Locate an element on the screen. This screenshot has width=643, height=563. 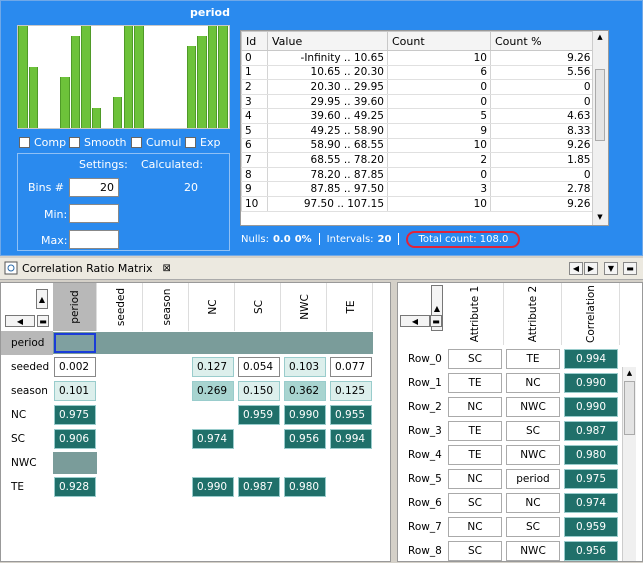
matrix-cell: 0.955 is located at coordinates (351, 415).